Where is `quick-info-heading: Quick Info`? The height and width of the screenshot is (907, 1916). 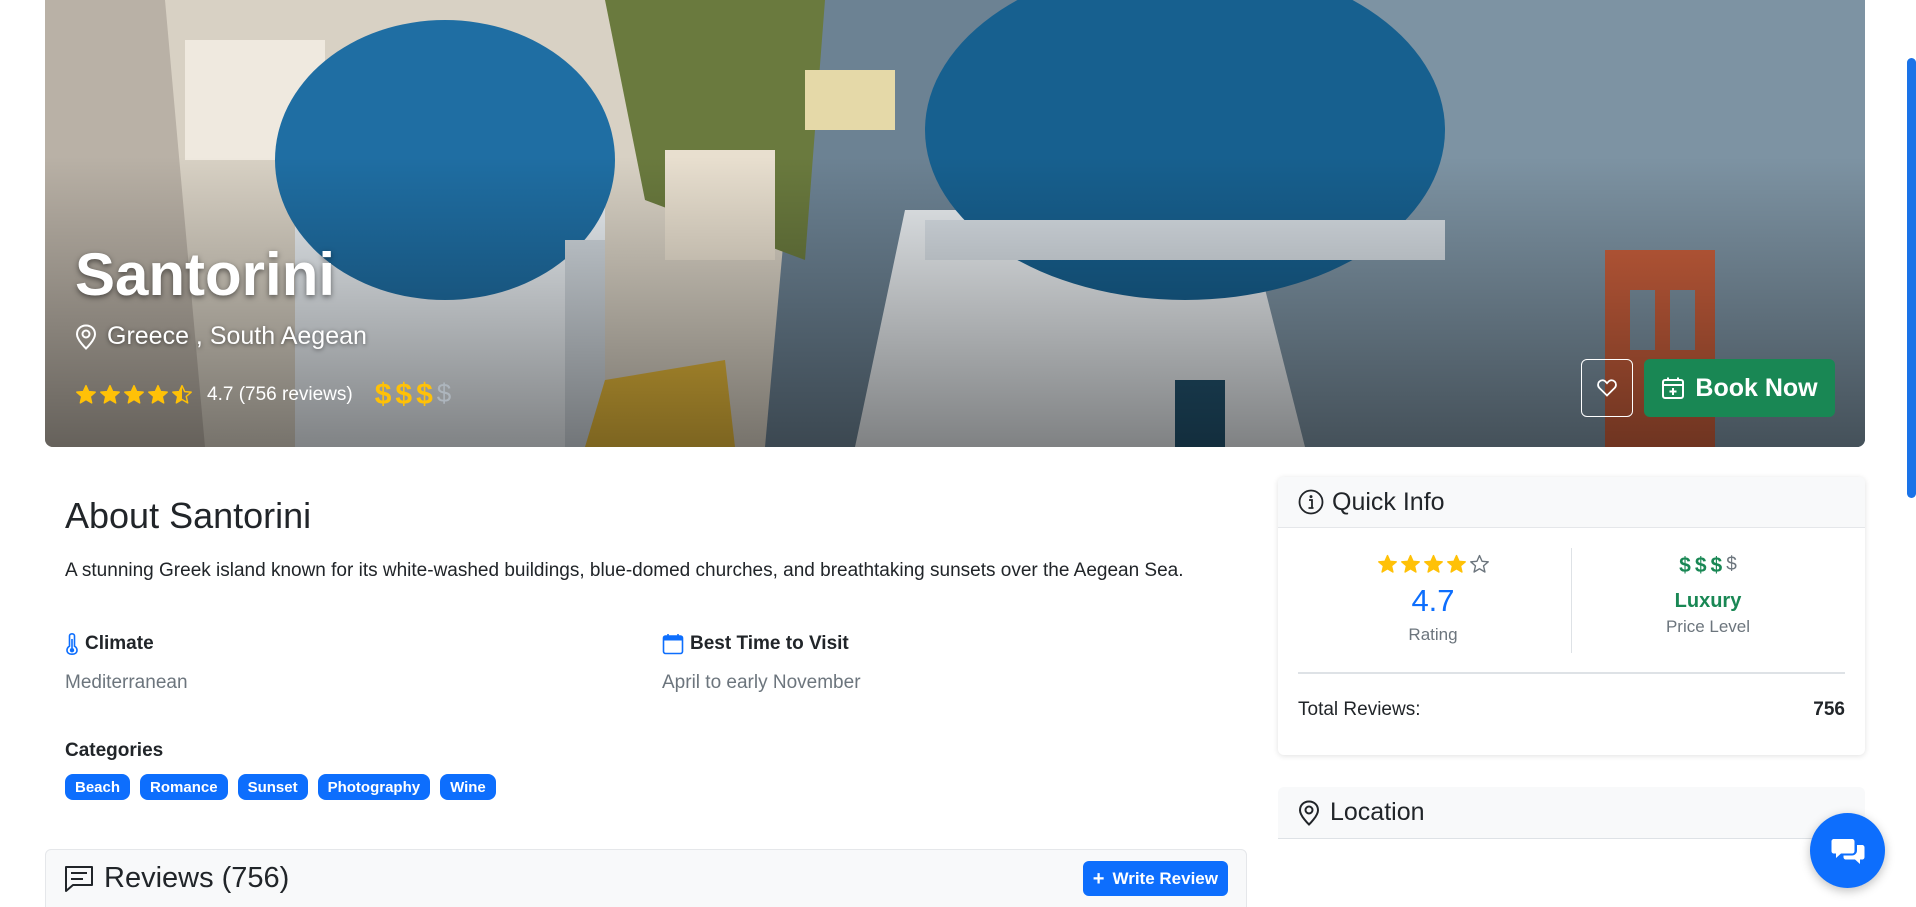 quick-info-heading: Quick Info is located at coordinates (1388, 501).